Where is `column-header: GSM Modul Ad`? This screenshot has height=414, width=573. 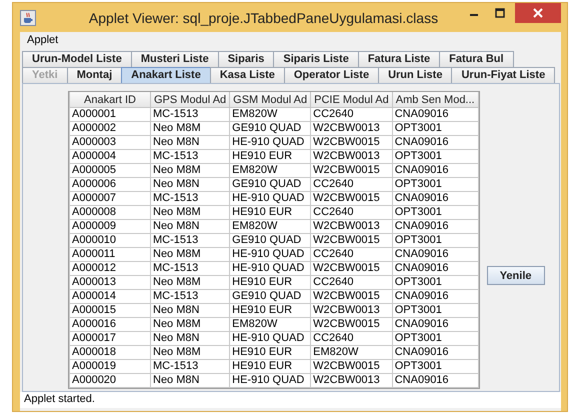
column-header: GSM Modul Ad is located at coordinates (270, 100).